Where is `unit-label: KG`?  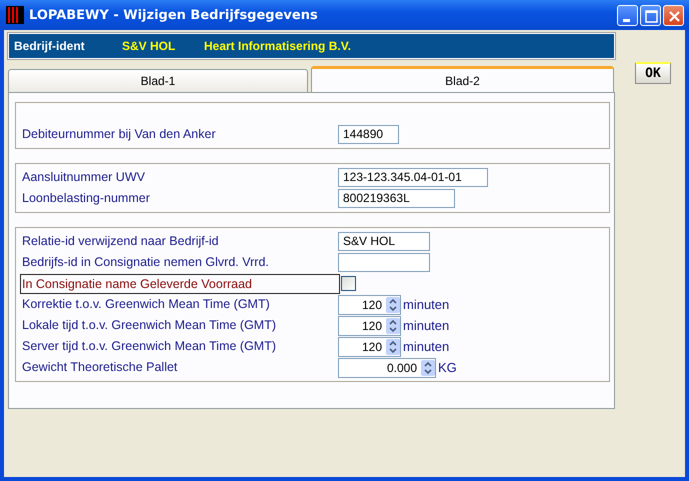
unit-label: KG is located at coordinates (447, 367).